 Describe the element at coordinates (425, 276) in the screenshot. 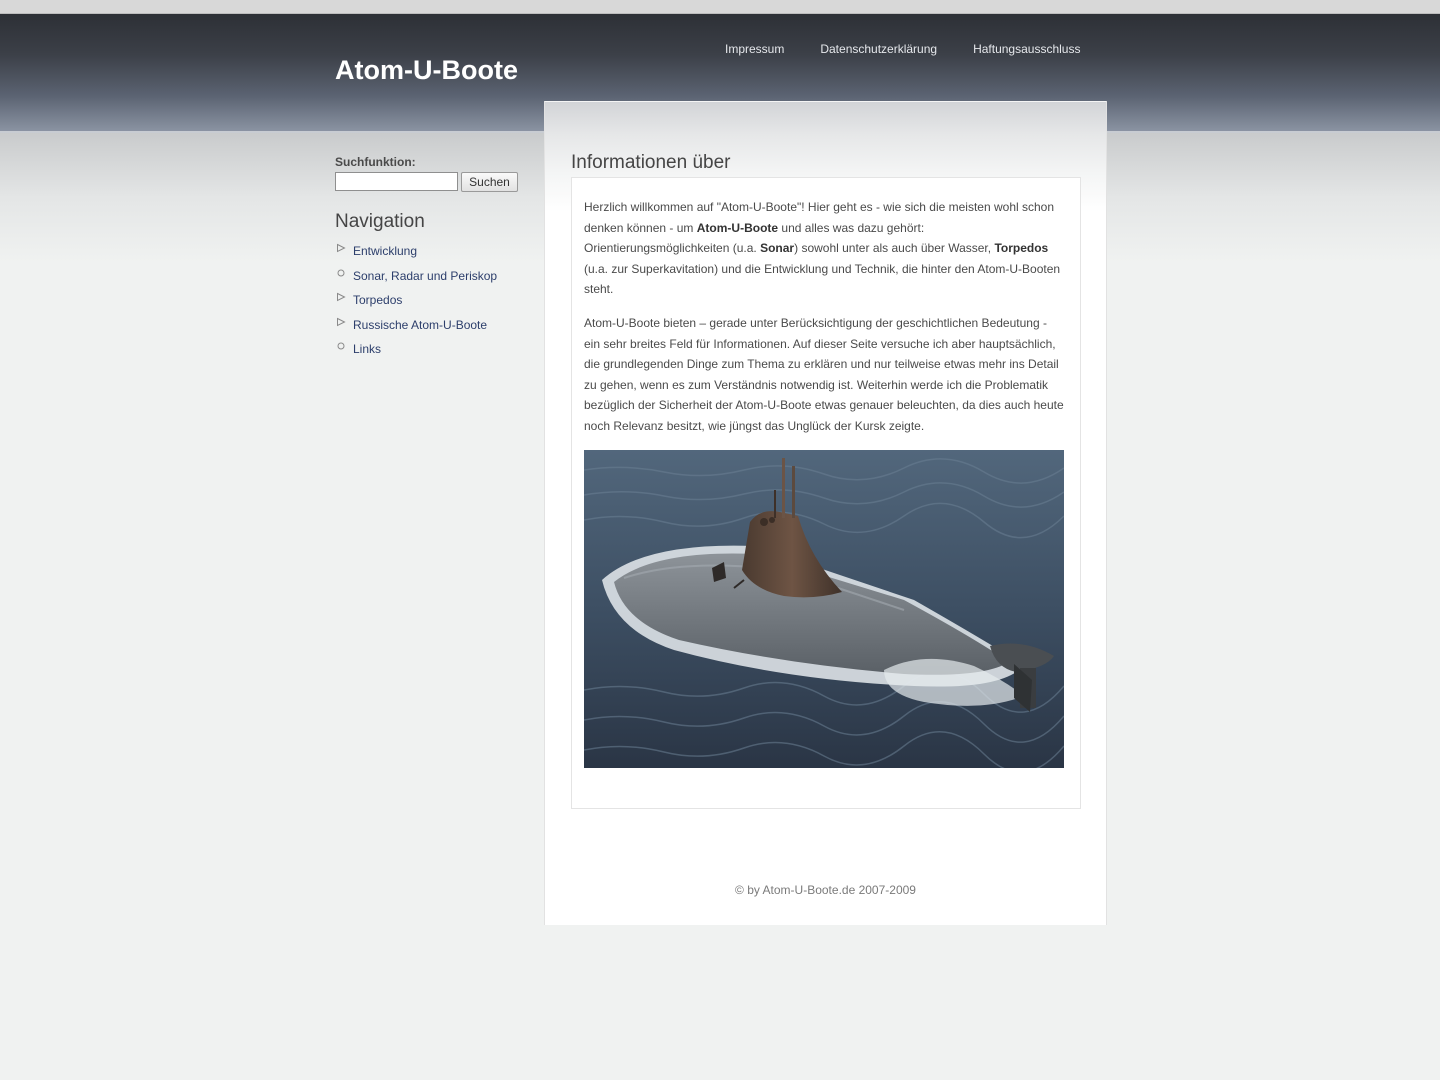

I see `nav-link-sonar: Sonar, Radar und Periskop` at that location.